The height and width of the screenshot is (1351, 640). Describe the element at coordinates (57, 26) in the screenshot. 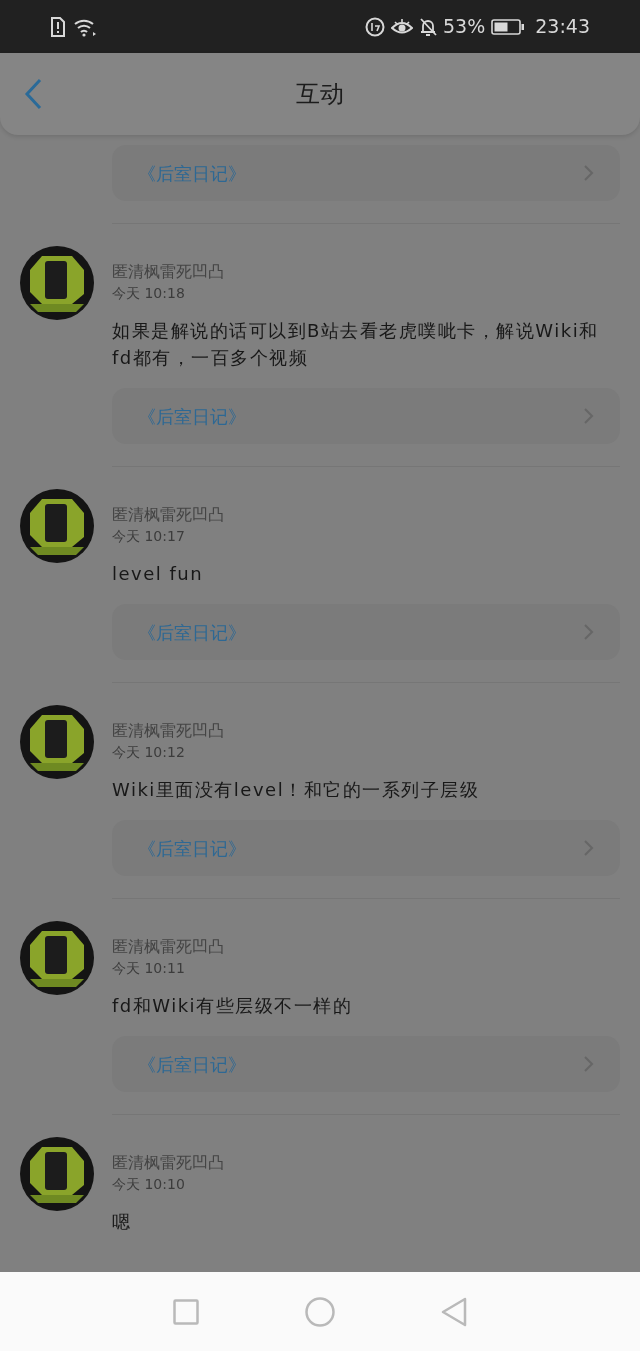

I see `sim-alert-icon` at that location.